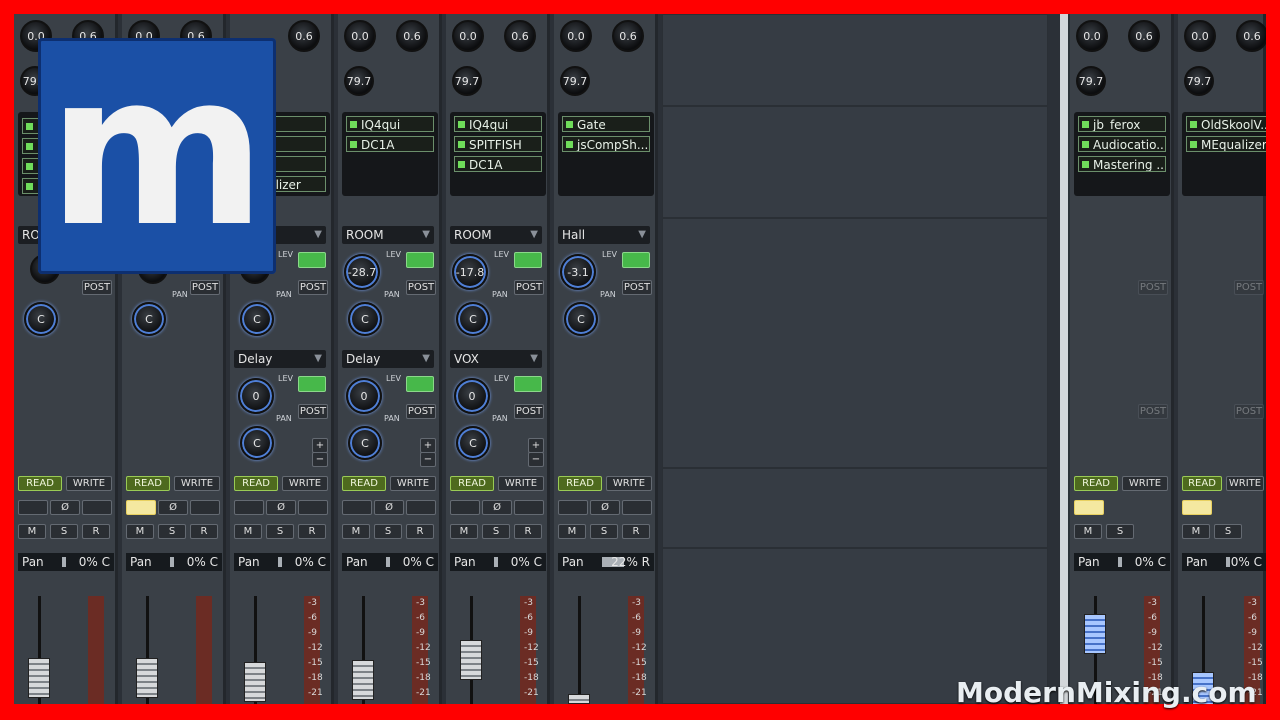  I want to click on send-level-knob: -17.8, so click(470, 272).